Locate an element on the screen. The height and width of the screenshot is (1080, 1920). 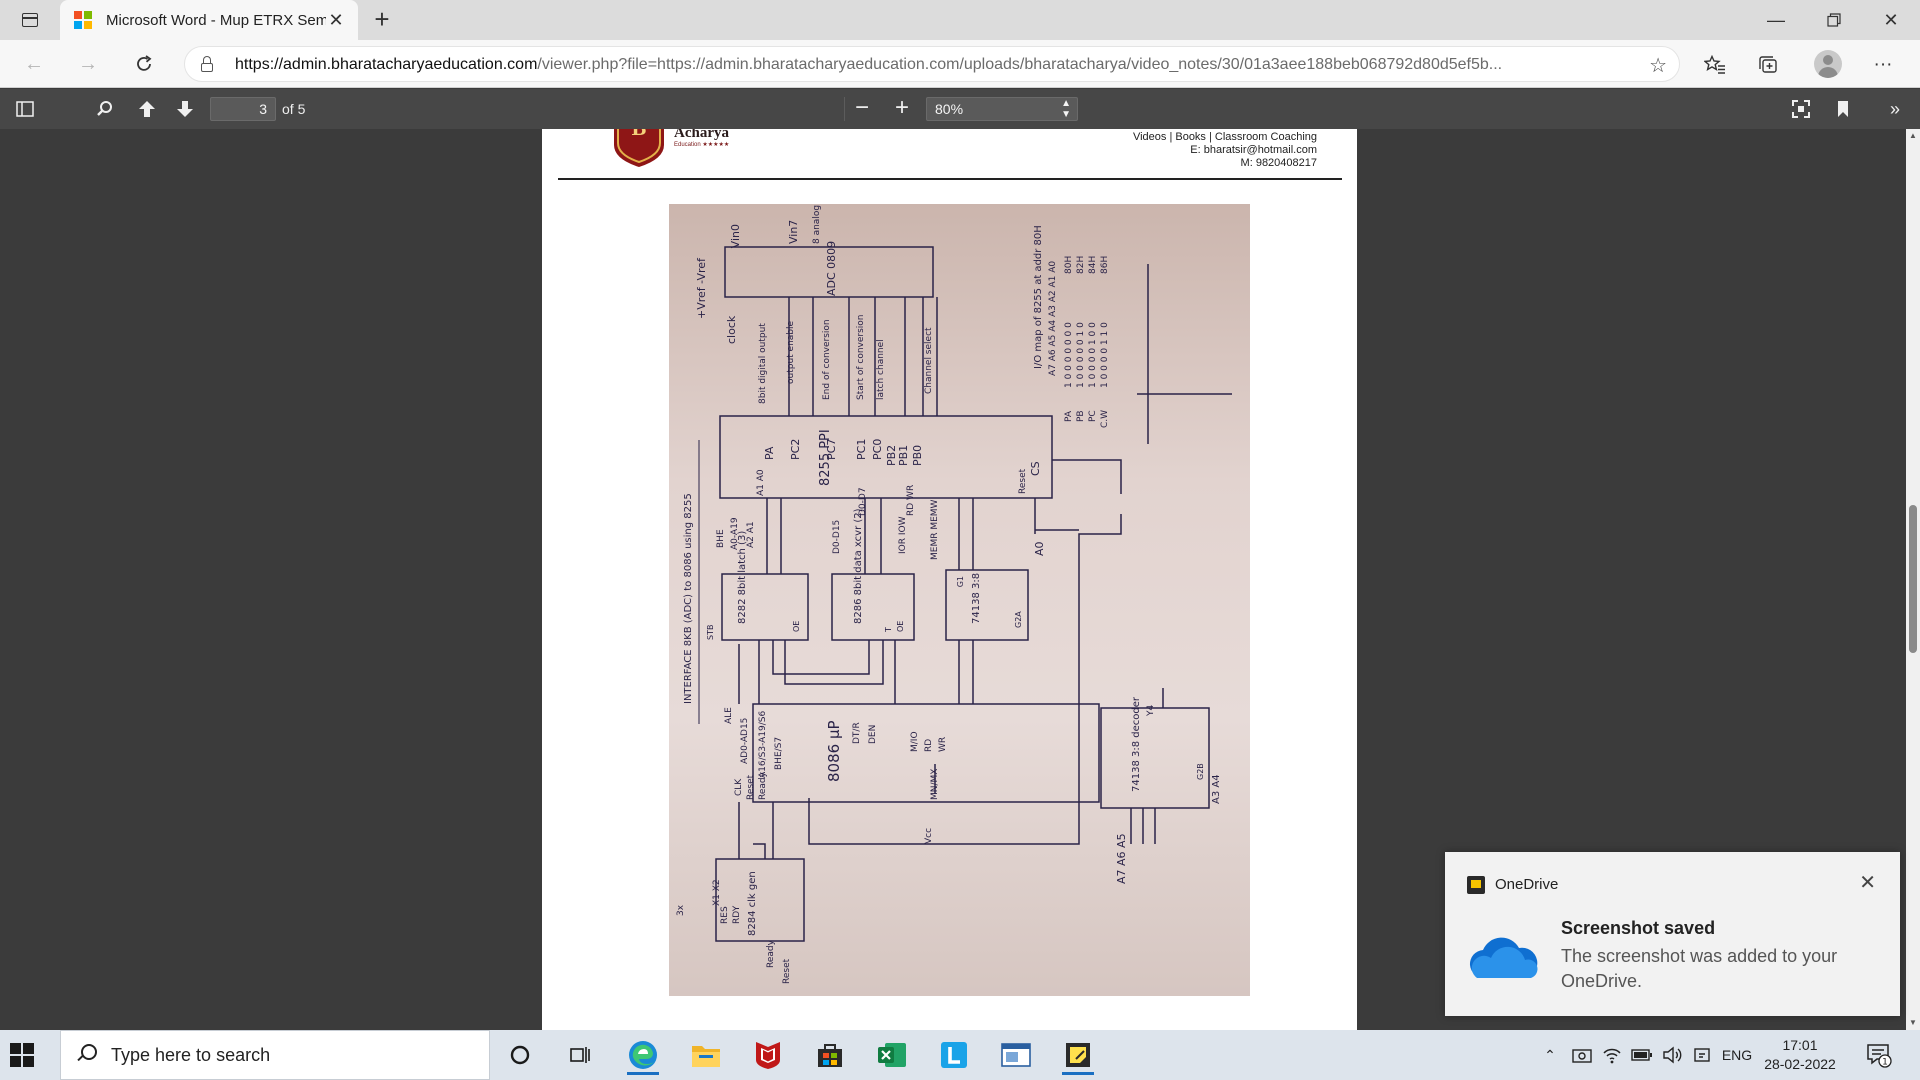
edge-browser-icon is located at coordinates (643, 1055).